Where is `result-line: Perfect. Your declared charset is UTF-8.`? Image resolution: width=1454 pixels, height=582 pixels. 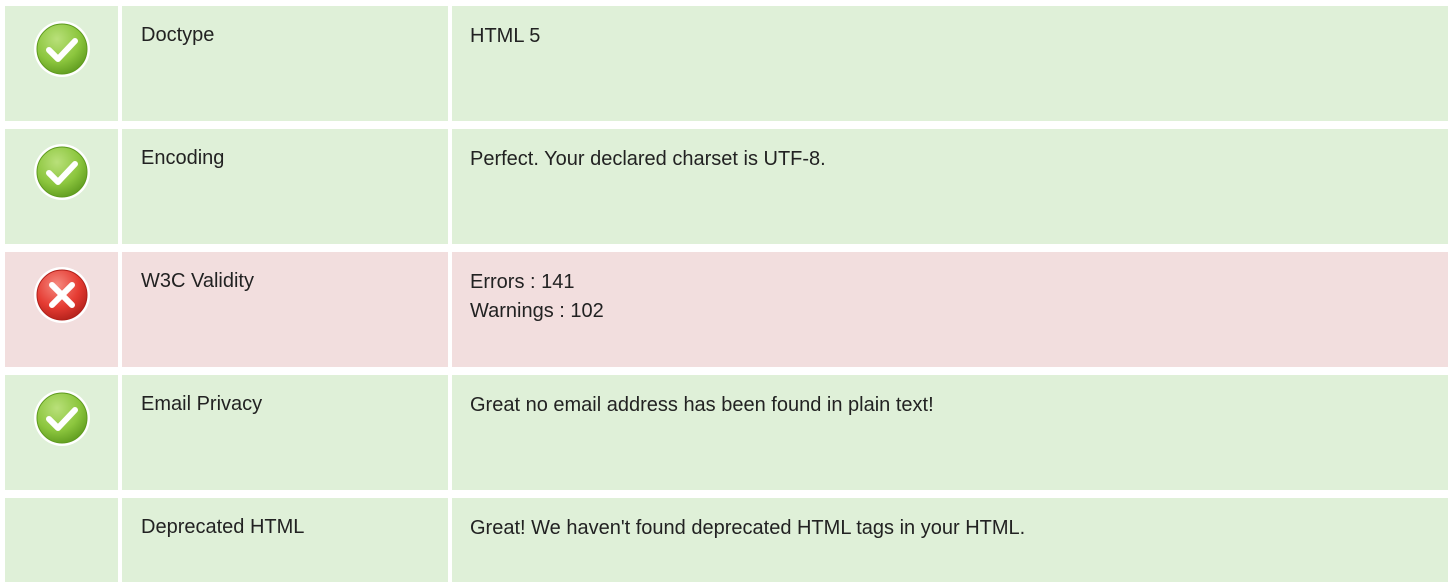
result-line: Perfect. Your declared charset is UTF-8. is located at coordinates (648, 159).